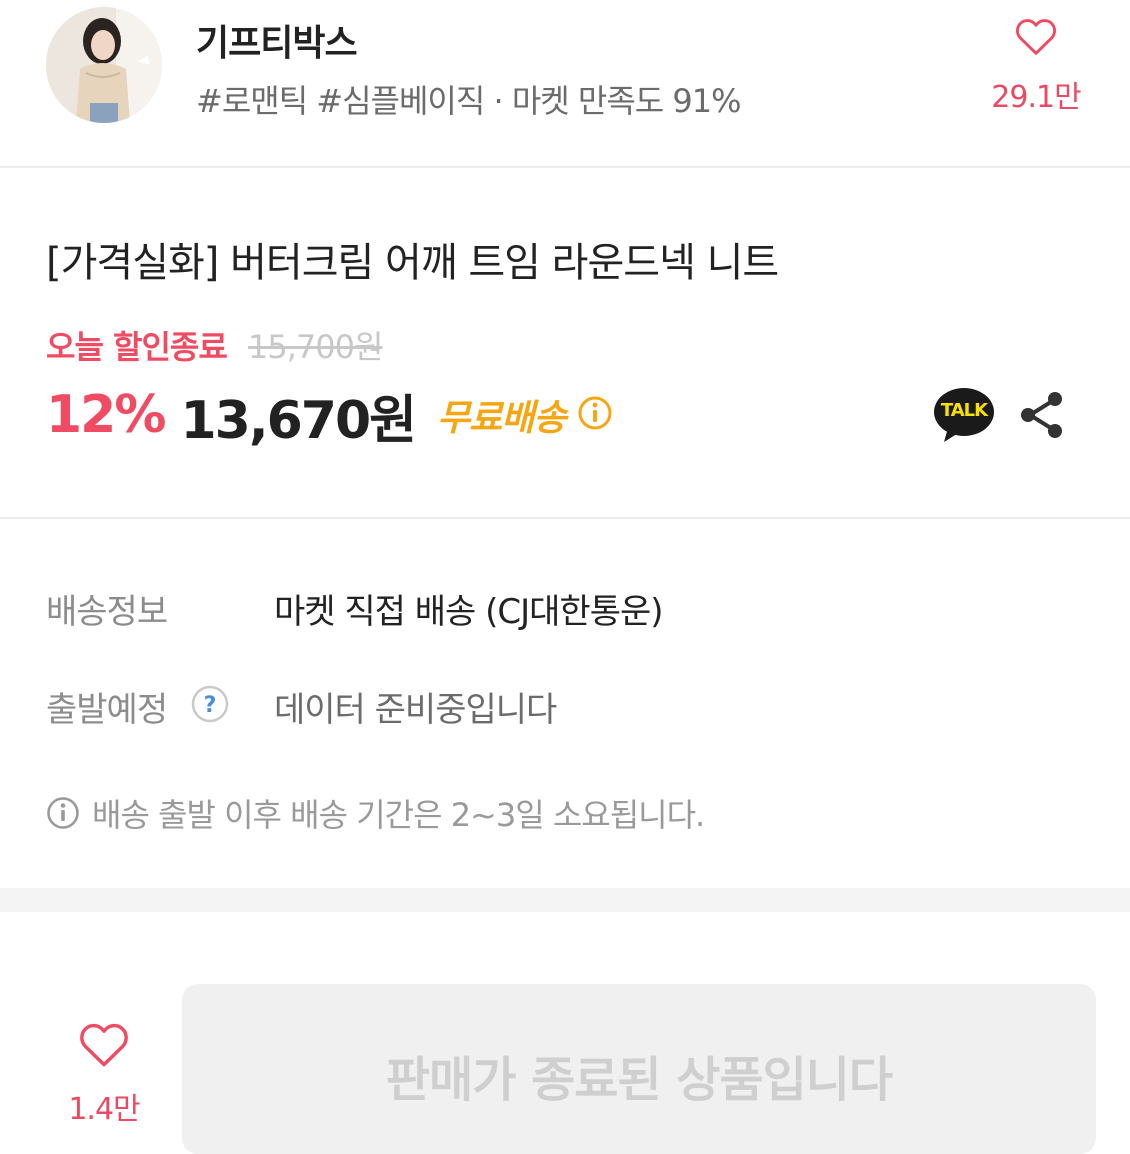  What do you see at coordinates (469, 101) in the screenshot?
I see `shop-tags: #로맨틱 #심플베이직 · 마켓 만족도 91%` at bounding box center [469, 101].